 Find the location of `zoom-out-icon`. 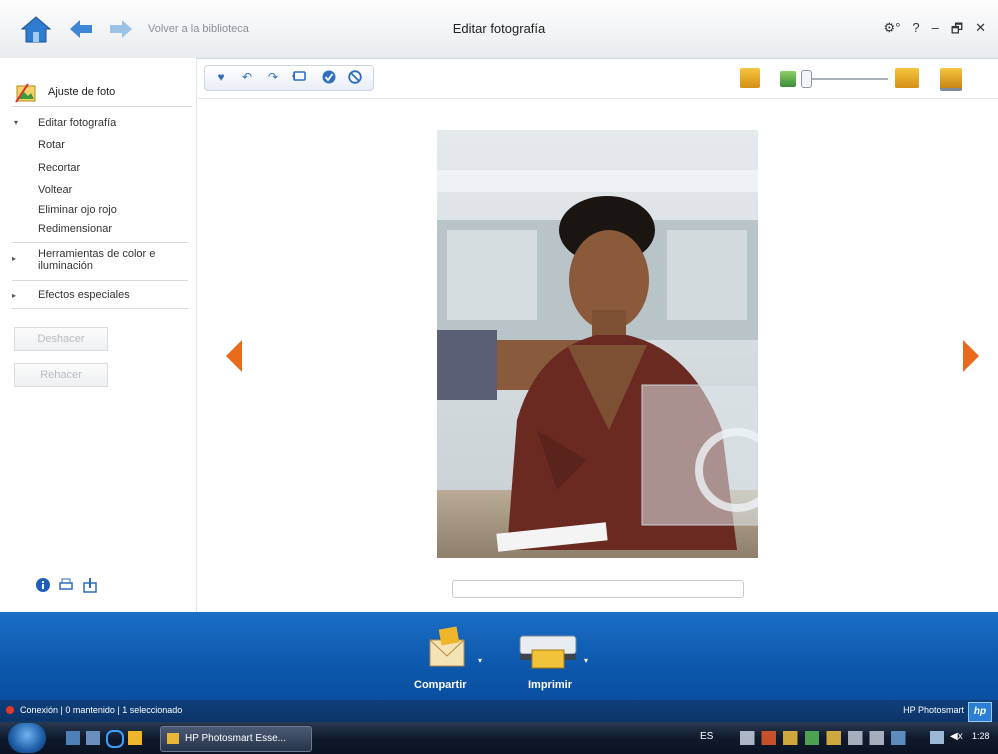

zoom-out-icon is located at coordinates (788, 79).